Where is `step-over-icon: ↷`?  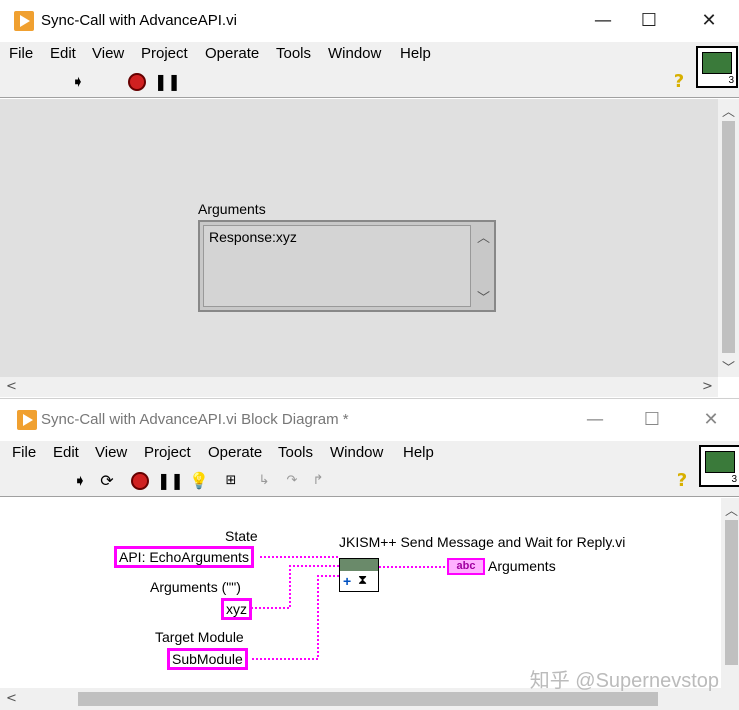
step-over-icon: ↷ is located at coordinates (292, 481).